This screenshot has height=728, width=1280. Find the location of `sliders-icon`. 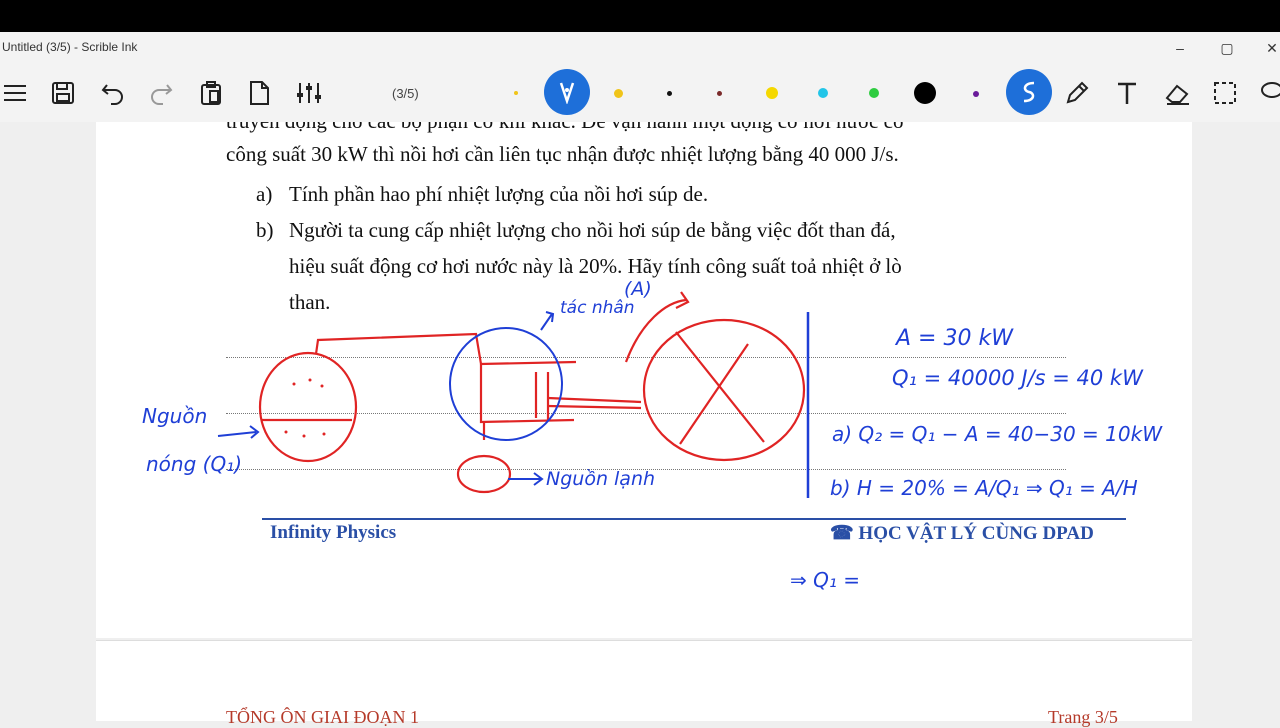

sliders-icon is located at coordinates (309, 93).